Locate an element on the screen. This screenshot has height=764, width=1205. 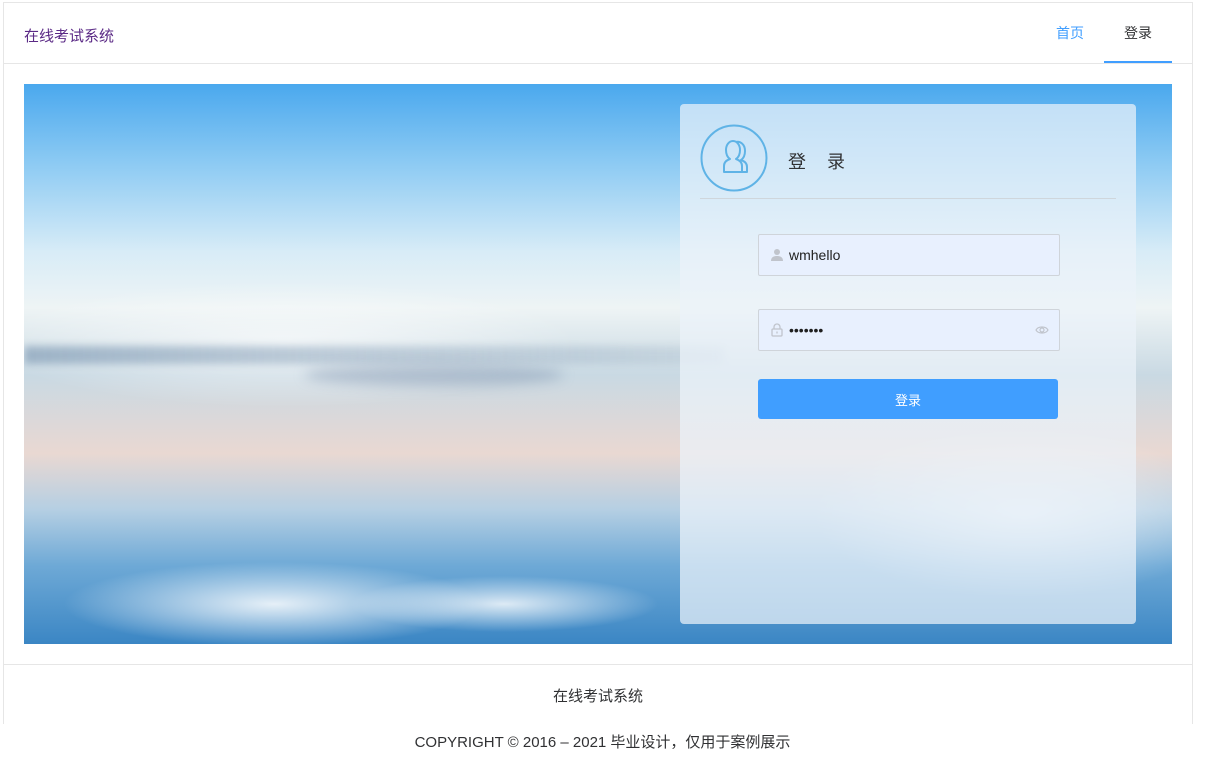
top-navbar: 在线考试系统 首页 登录 is located at coordinates (598, 33).